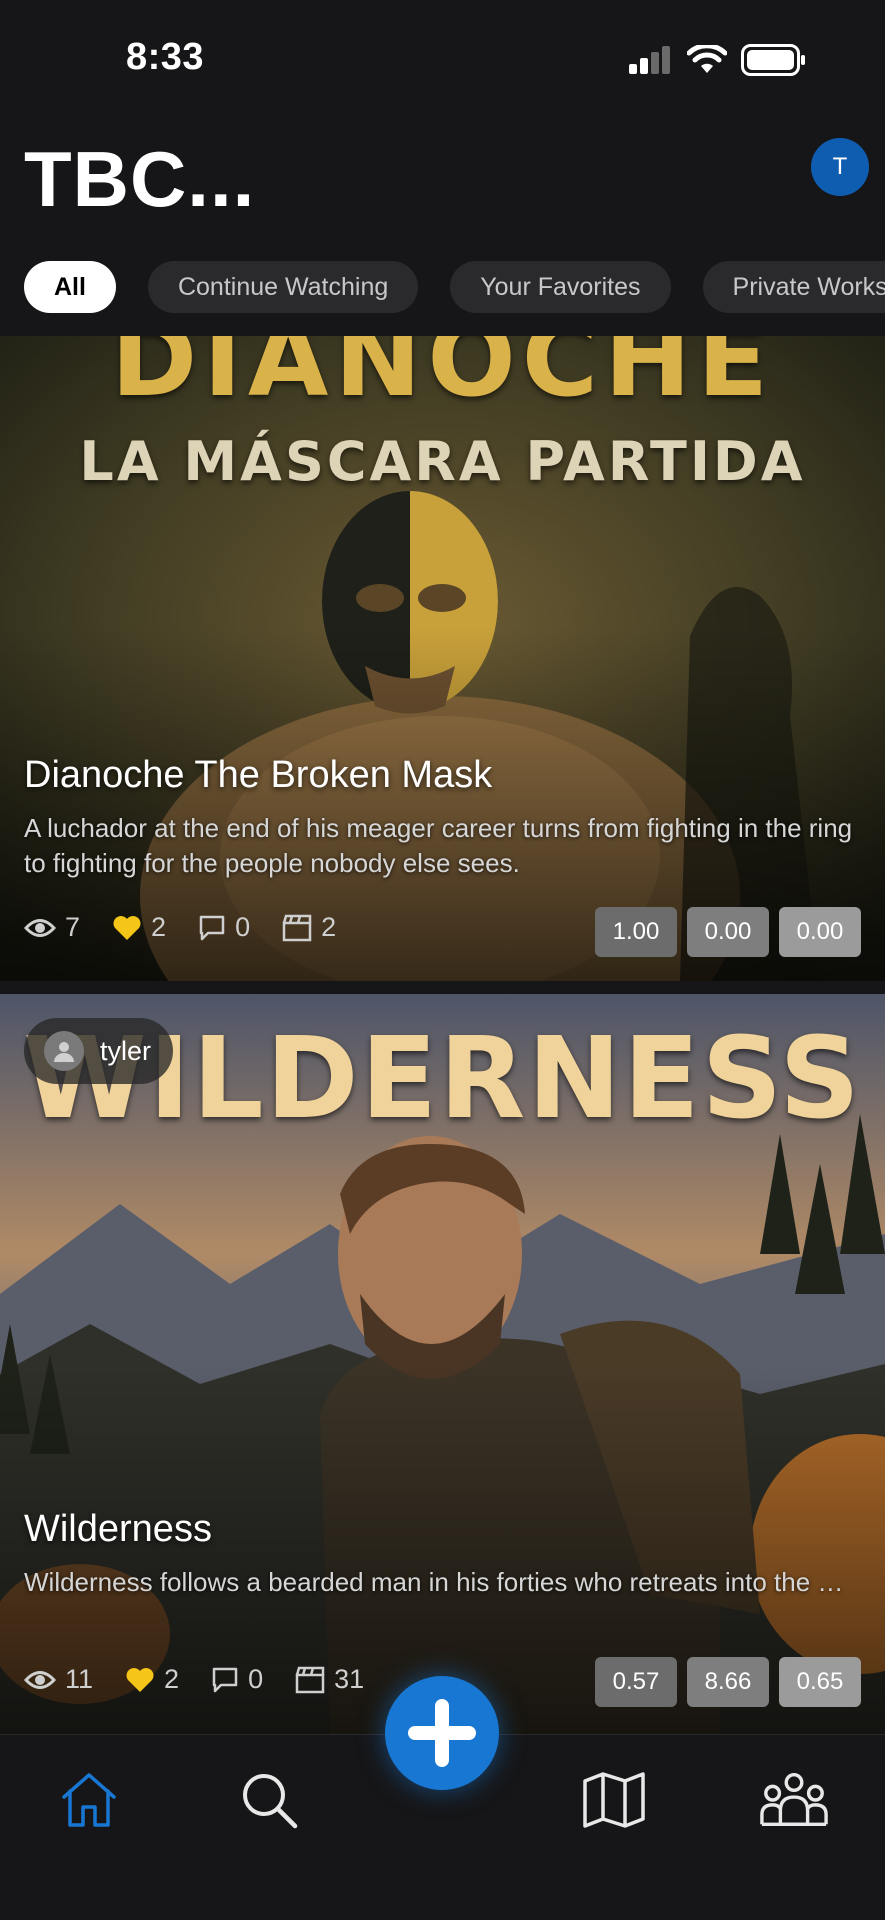 This screenshot has height=1920, width=885. Describe the element at coordinates (165, 57) in the screenshot. I see `status-time: 8:33` at that location.